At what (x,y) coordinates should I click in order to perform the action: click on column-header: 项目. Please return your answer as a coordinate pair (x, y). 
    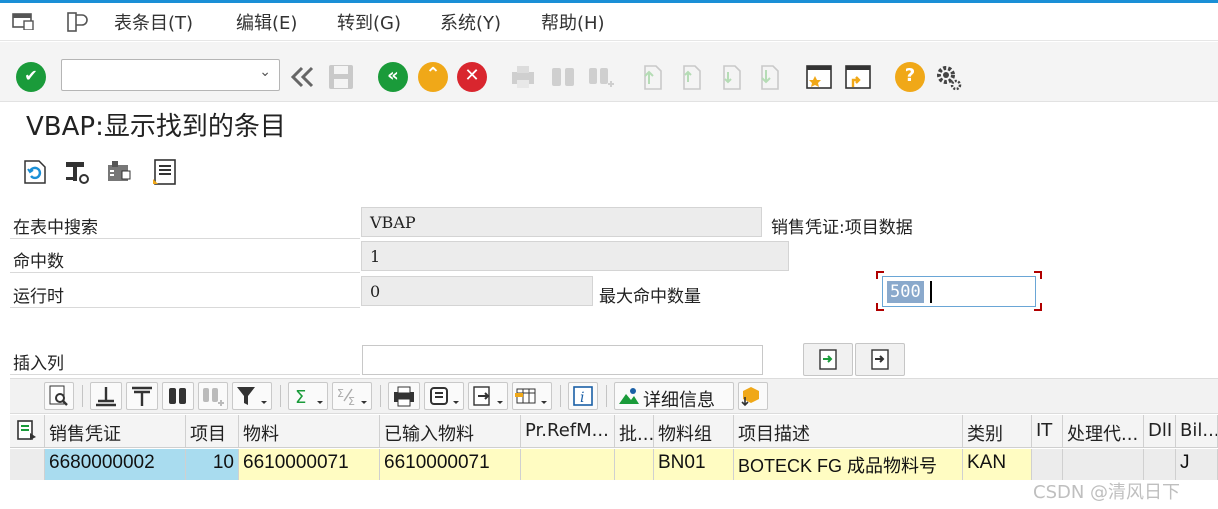
    Looking at the image, I should click on (212, 431).